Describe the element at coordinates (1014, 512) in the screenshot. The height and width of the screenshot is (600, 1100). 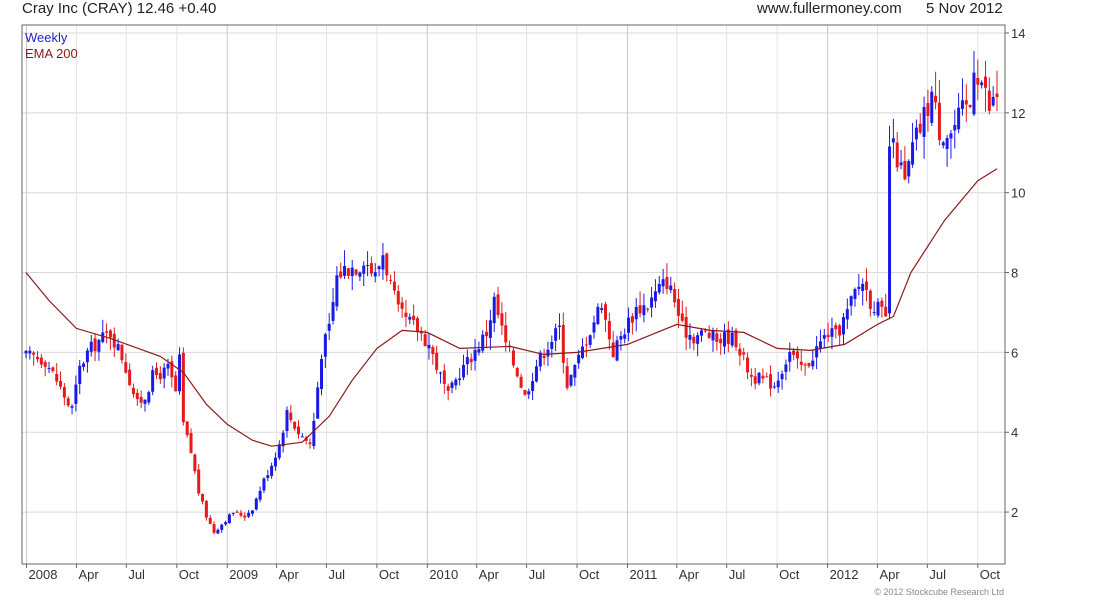
I see `y-tick-label: 2` at that location.